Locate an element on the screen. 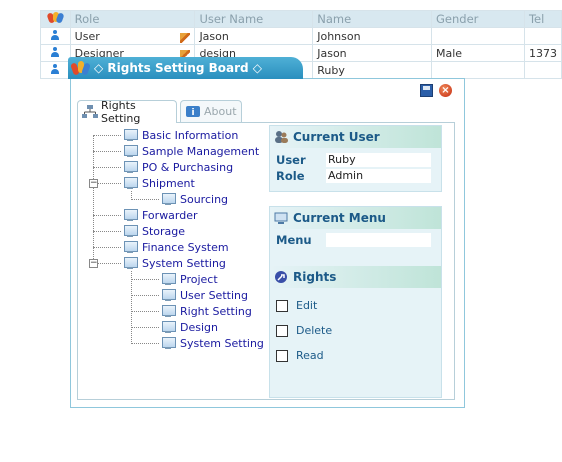  tab-about: i About is located at coordinates (211, 111).